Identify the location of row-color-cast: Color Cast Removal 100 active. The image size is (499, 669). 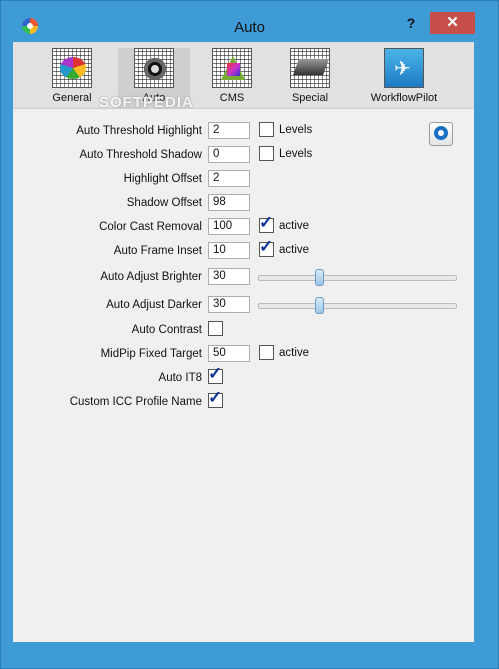
(243, 225).